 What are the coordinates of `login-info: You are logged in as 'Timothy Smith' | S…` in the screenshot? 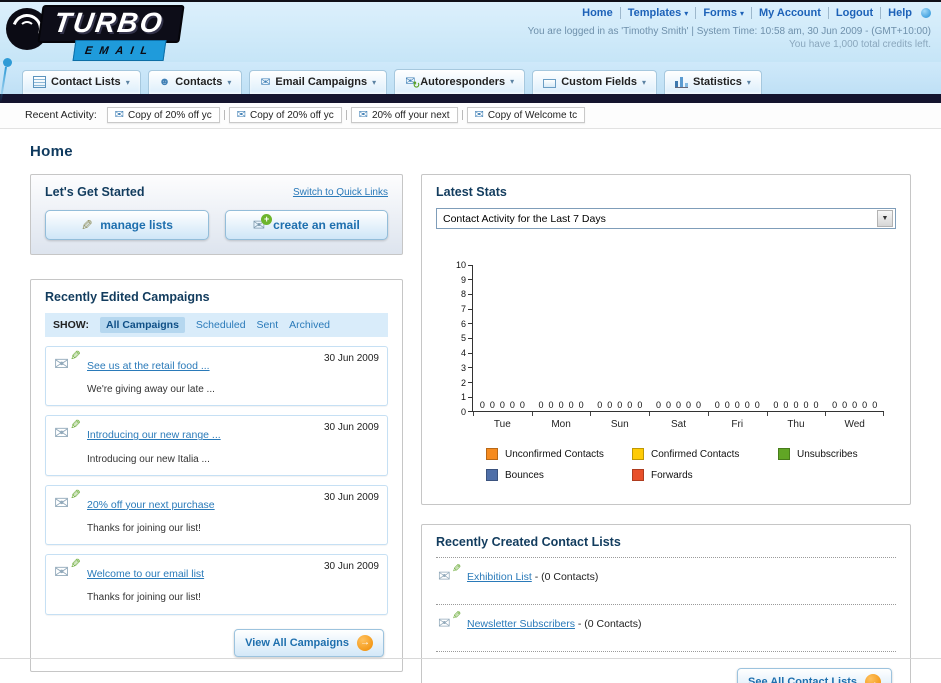 It's located at (729, 31).